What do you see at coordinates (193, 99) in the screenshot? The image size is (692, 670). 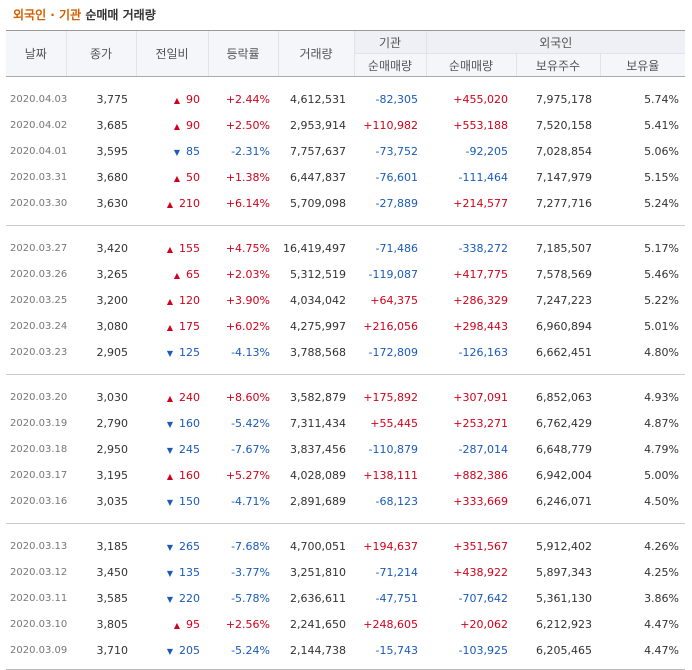 I see `change-value: 90` at bounding box center [193, 99].